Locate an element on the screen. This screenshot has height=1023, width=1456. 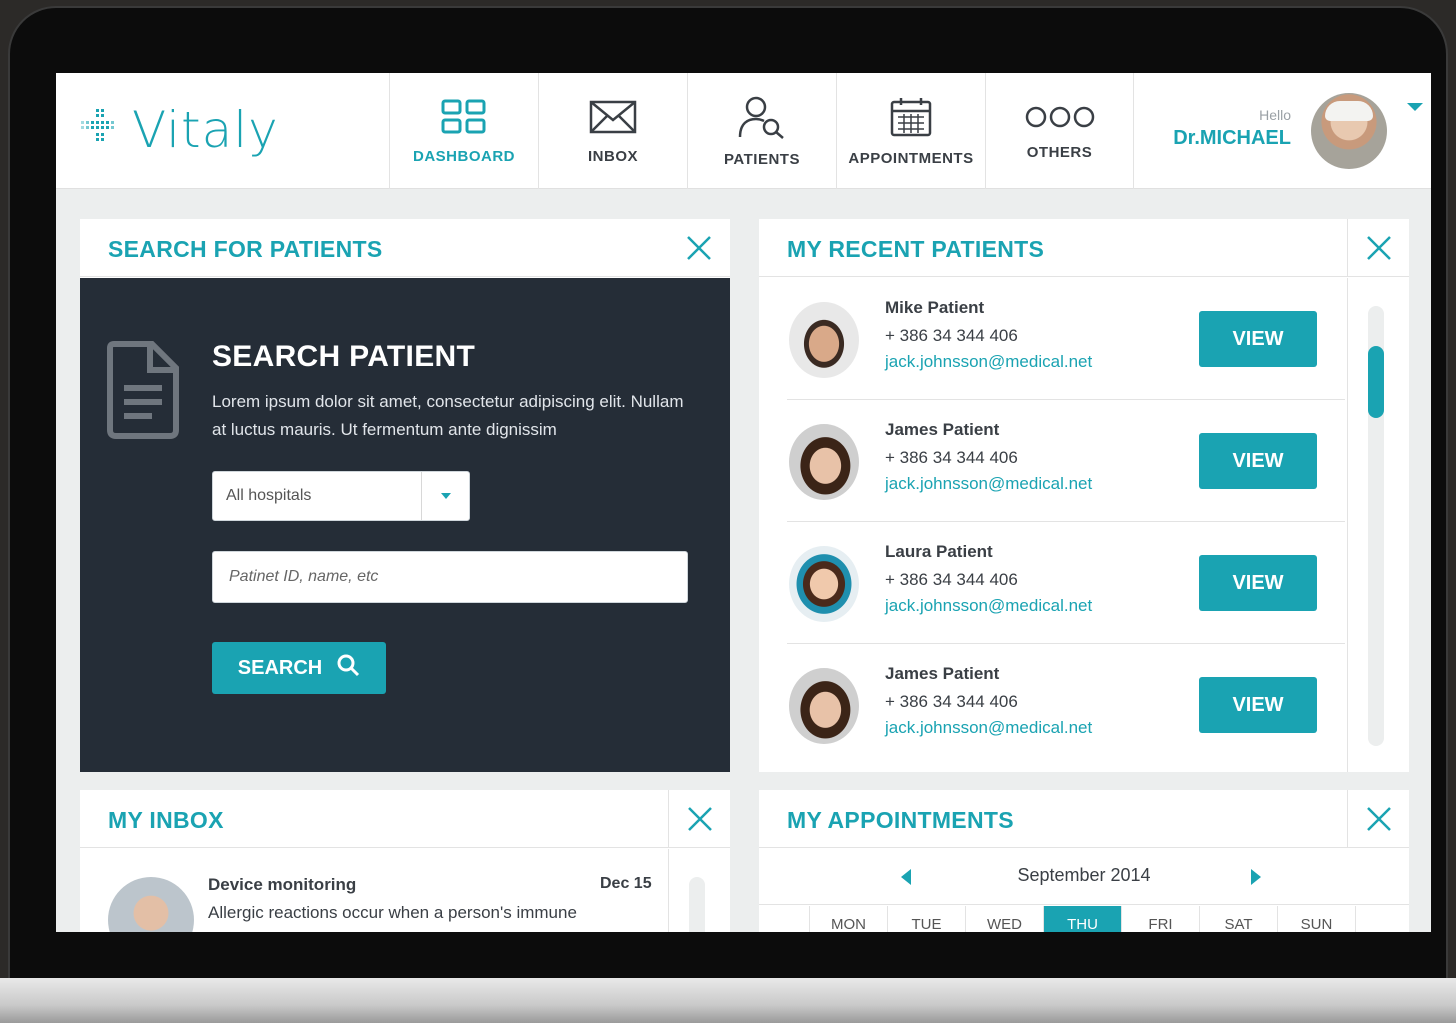
user-search-icon is located at coordinates (762, 117).